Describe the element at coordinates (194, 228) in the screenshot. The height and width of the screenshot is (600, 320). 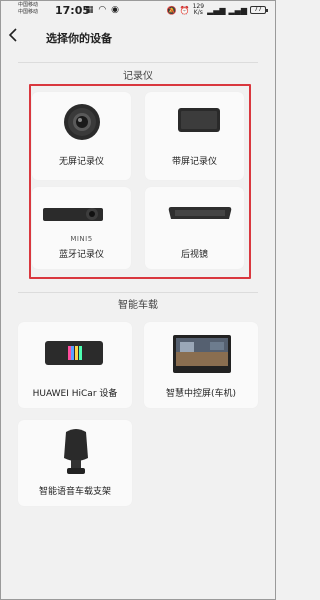
I see `device-card-rearview-mirror: 后视镜` at that location.